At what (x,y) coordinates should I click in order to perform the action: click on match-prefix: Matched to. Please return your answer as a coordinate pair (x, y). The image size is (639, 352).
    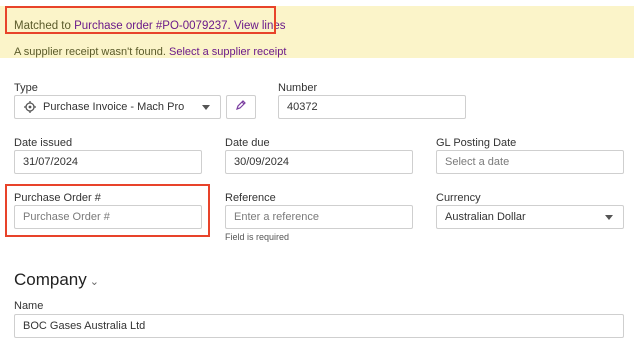
    Looking at the image, I should click on (44, 26).